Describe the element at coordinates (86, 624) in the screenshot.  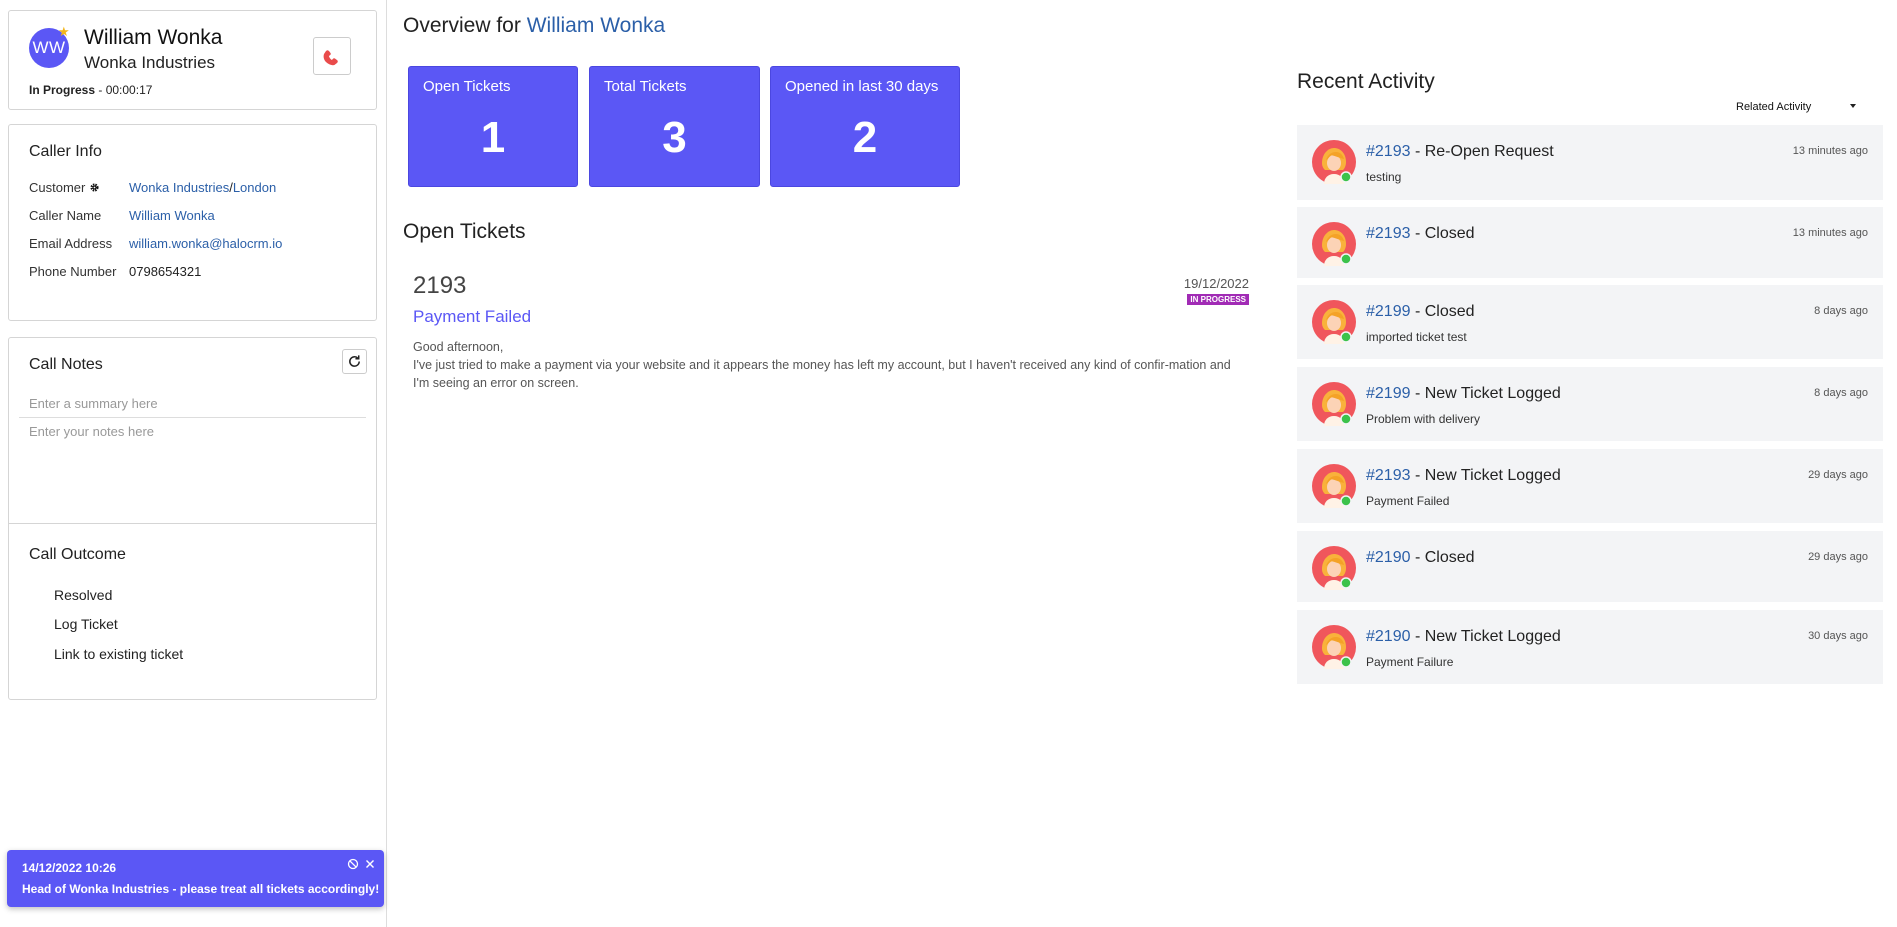
I see `outcome-log-ticket: Log Ticket` at that location.